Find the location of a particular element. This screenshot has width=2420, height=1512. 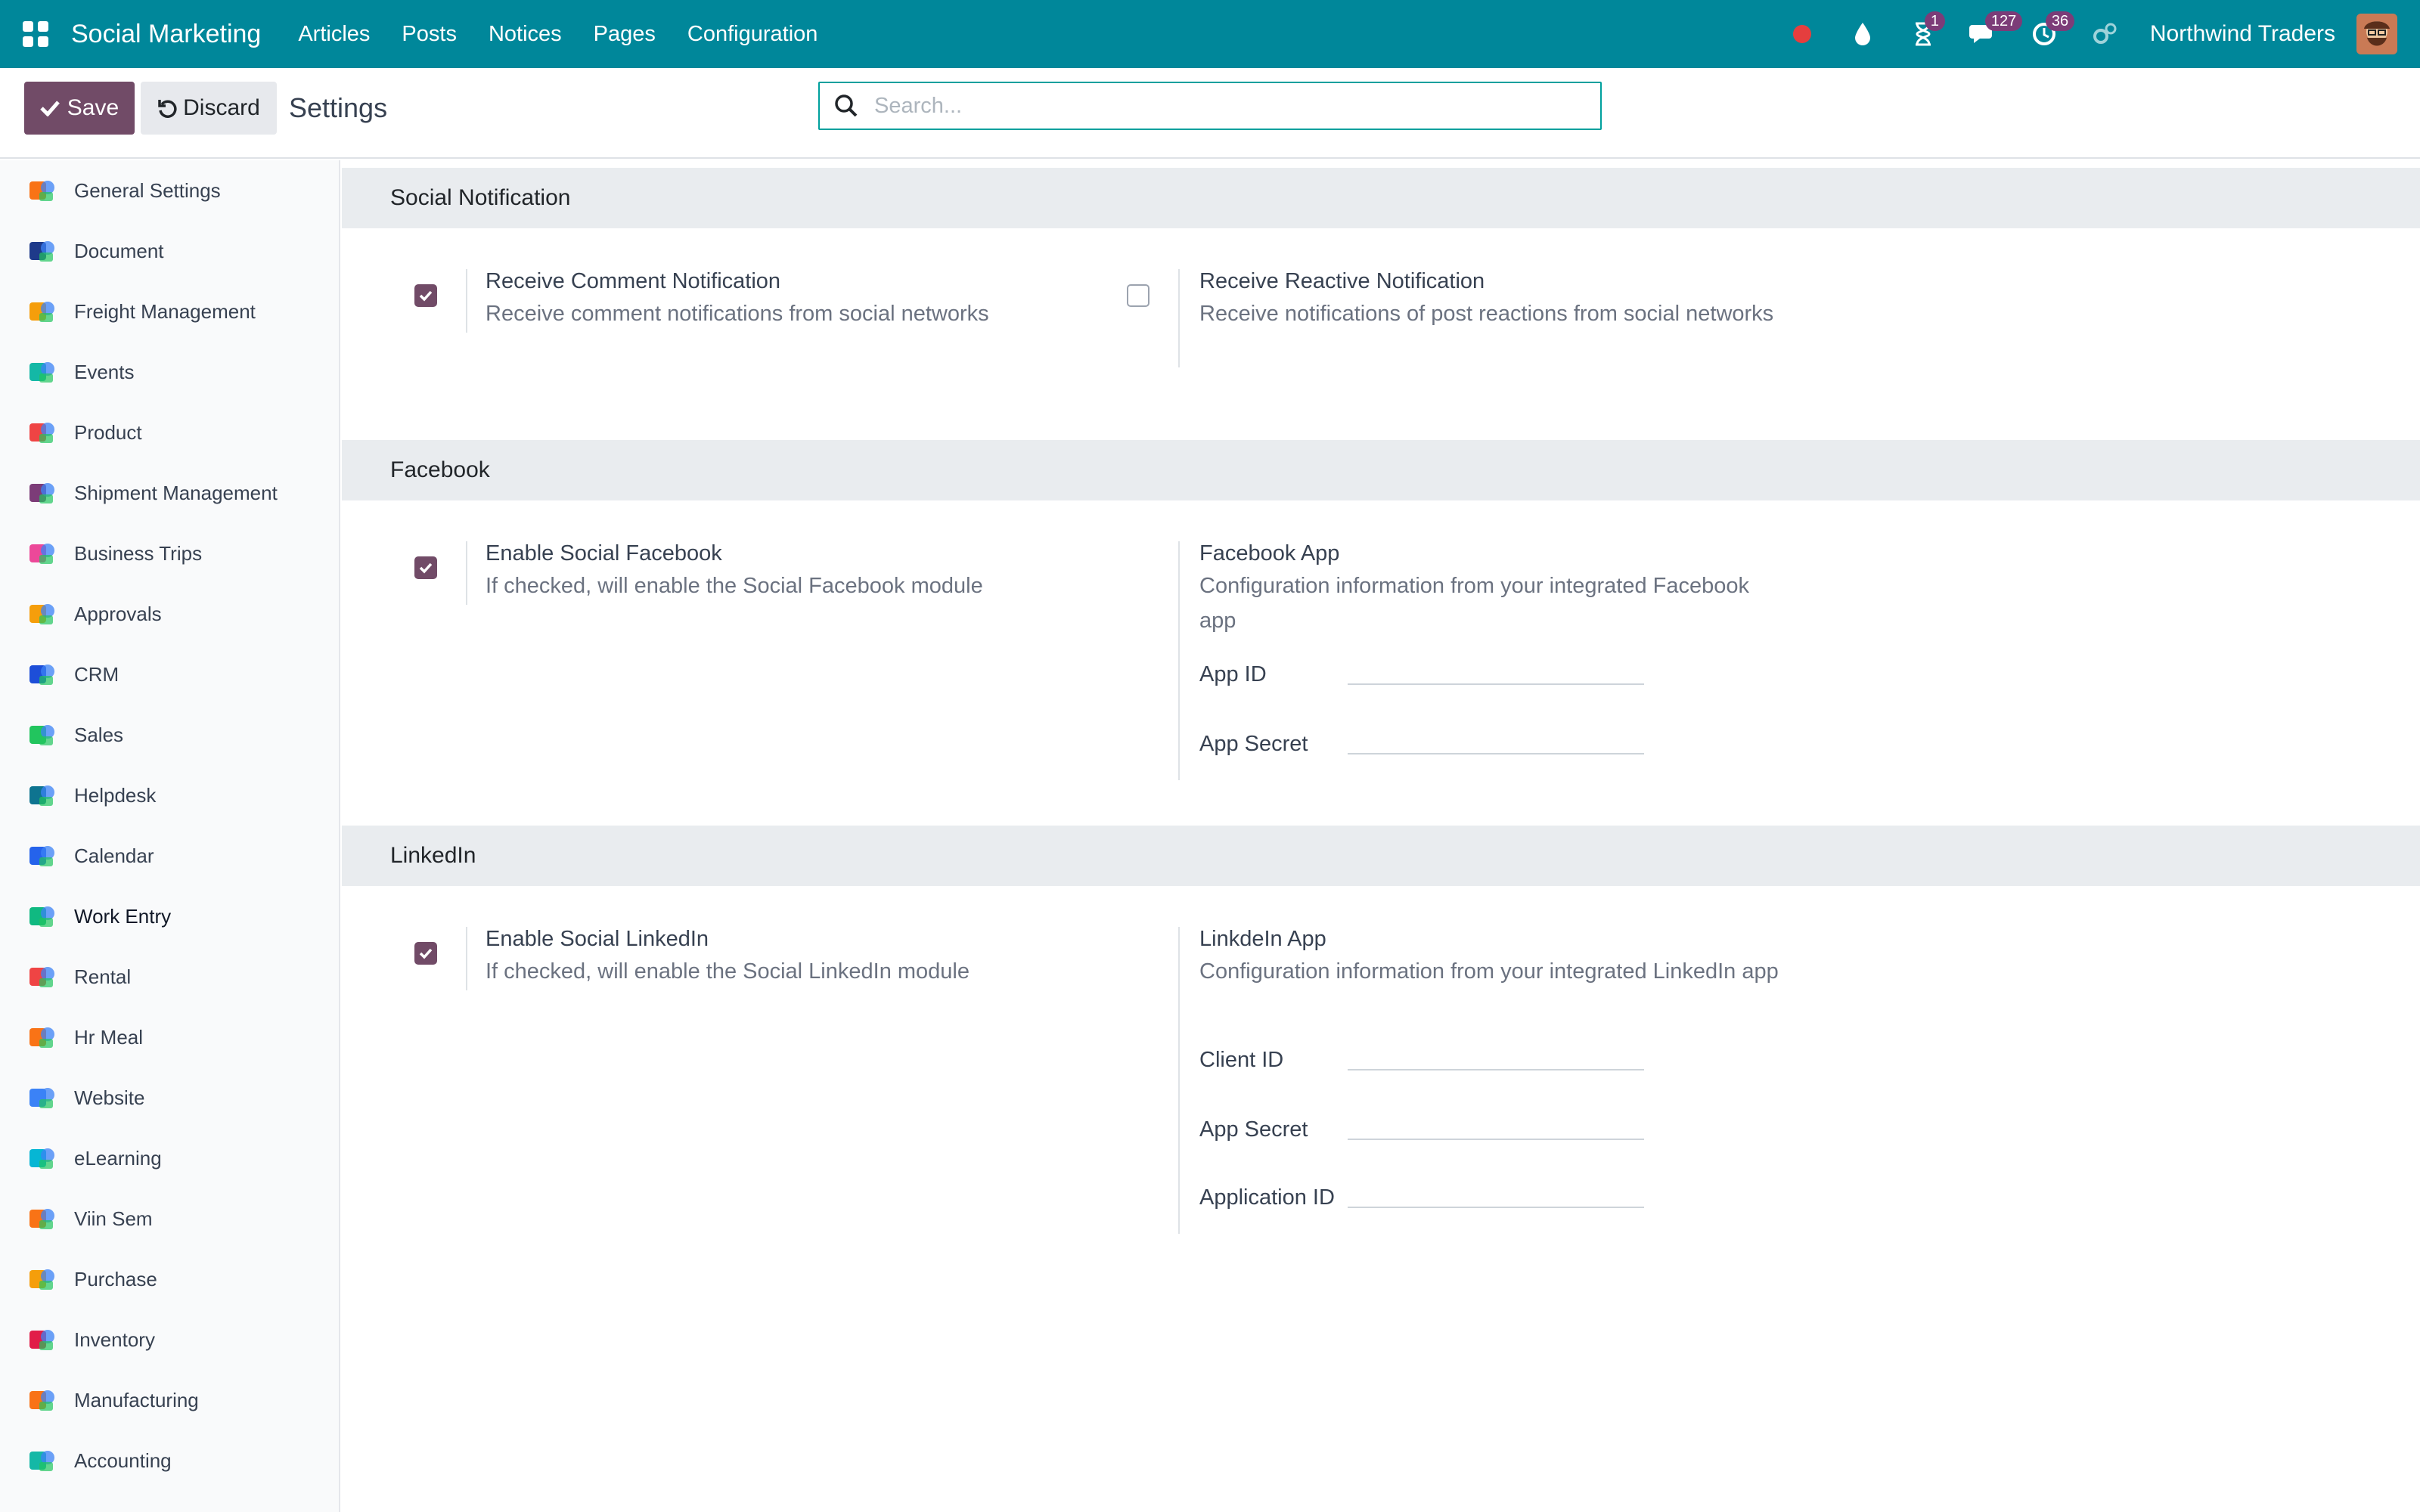

approvals-icon is located at coordinates (42, 614).